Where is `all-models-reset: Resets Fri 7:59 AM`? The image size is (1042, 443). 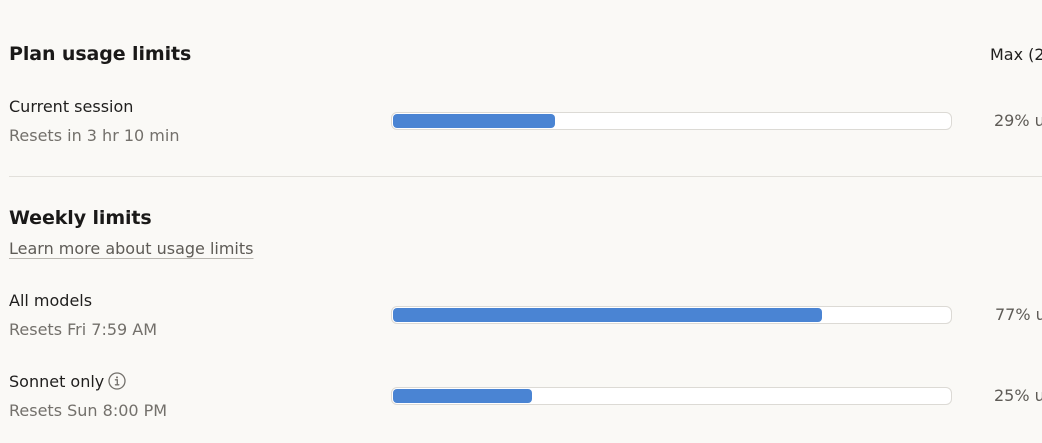 all-models-reset: Resets Fri 7:59 AM is located at coordinates (83, 329).